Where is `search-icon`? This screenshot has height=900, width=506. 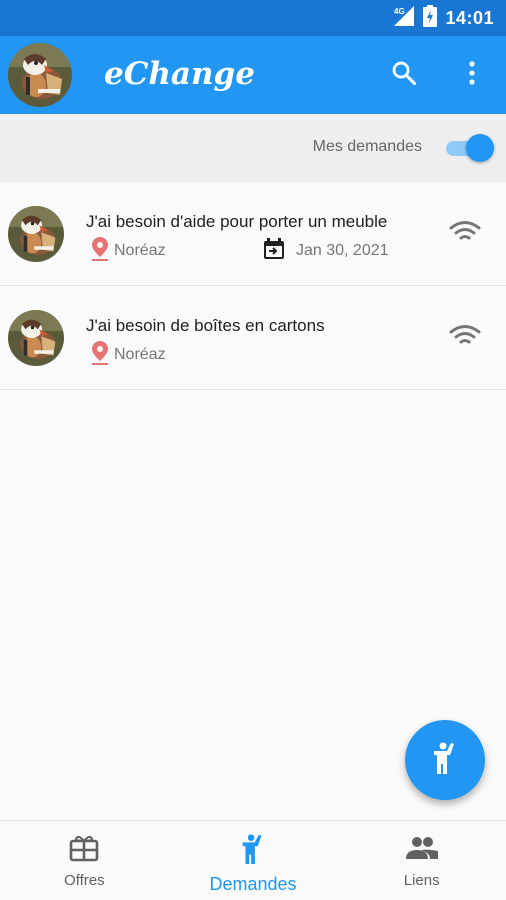
search-icon is located at coordinates (404, 75).